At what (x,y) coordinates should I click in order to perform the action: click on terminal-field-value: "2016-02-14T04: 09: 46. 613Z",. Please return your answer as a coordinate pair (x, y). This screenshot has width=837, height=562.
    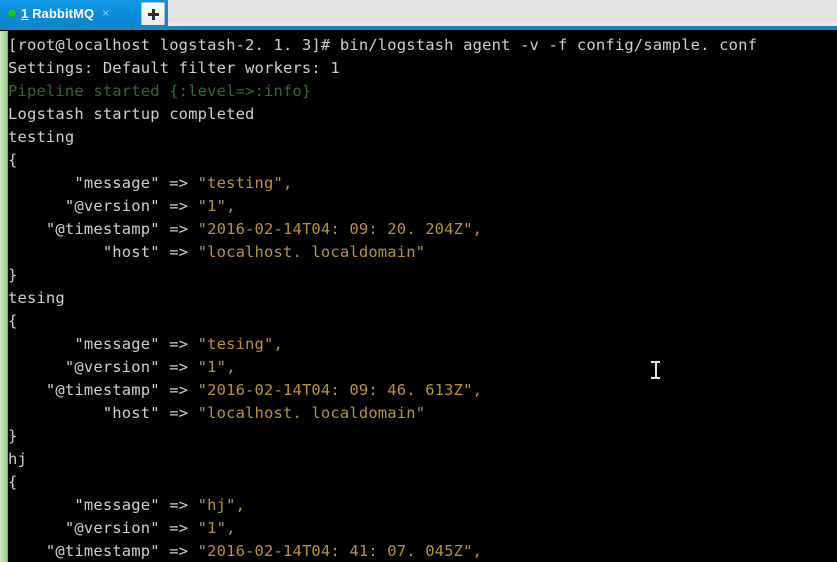
    Looking at the image, I should click on (340, 390).